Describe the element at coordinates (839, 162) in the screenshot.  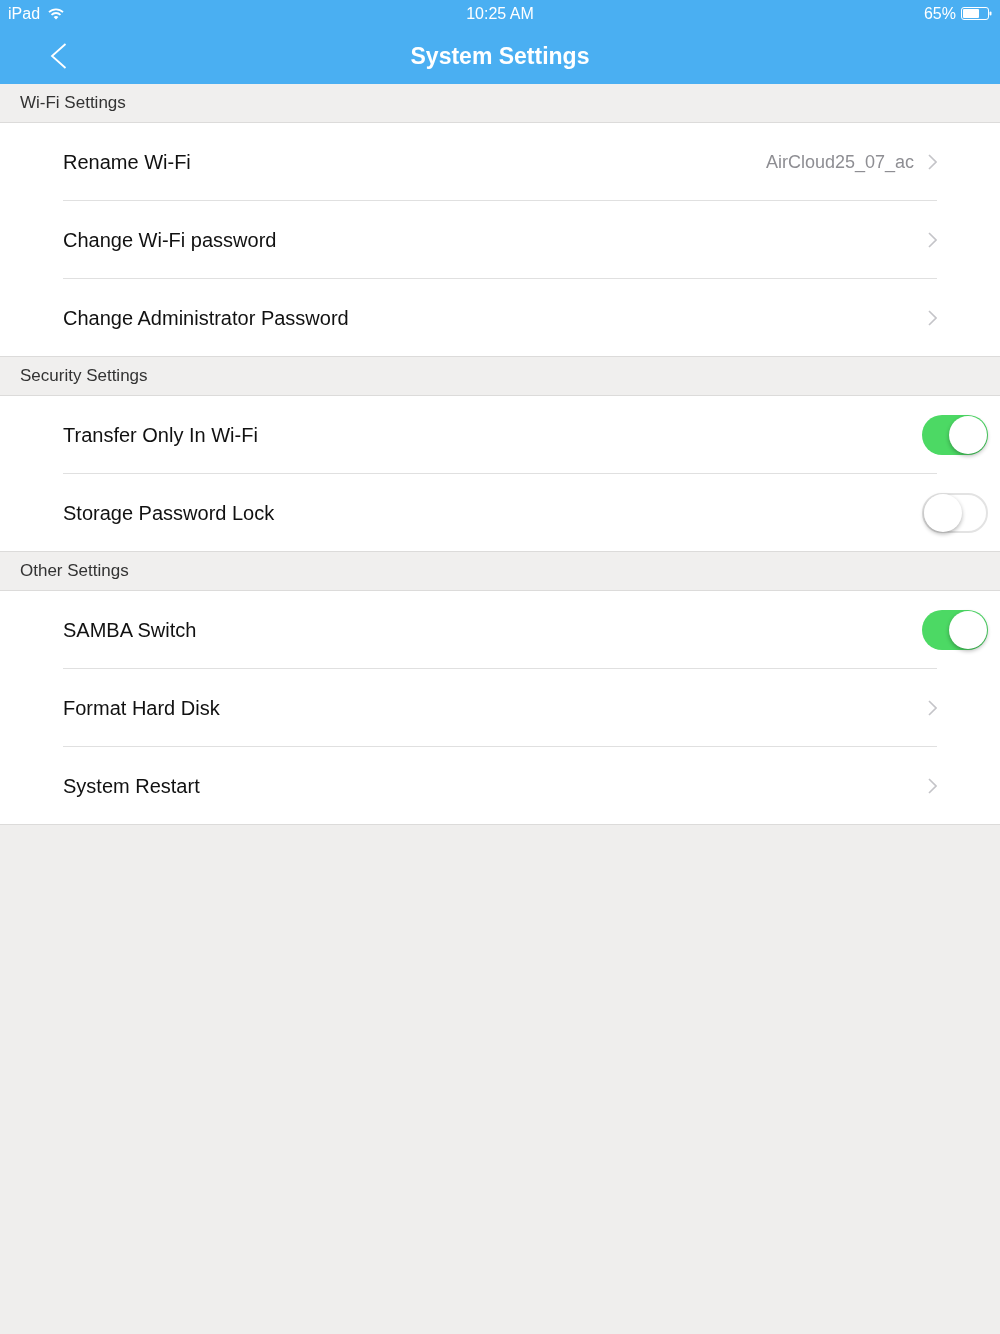
I see `row-value: AirCloud25_07_ac` at that location.